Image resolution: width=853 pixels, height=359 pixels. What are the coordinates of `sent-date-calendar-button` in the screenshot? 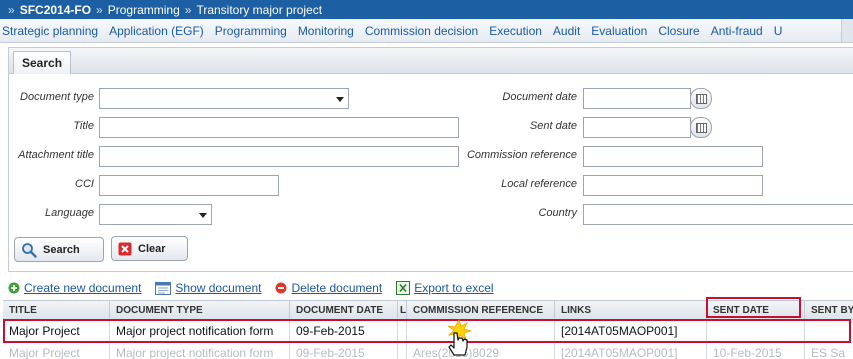 It's located at (701, 127).